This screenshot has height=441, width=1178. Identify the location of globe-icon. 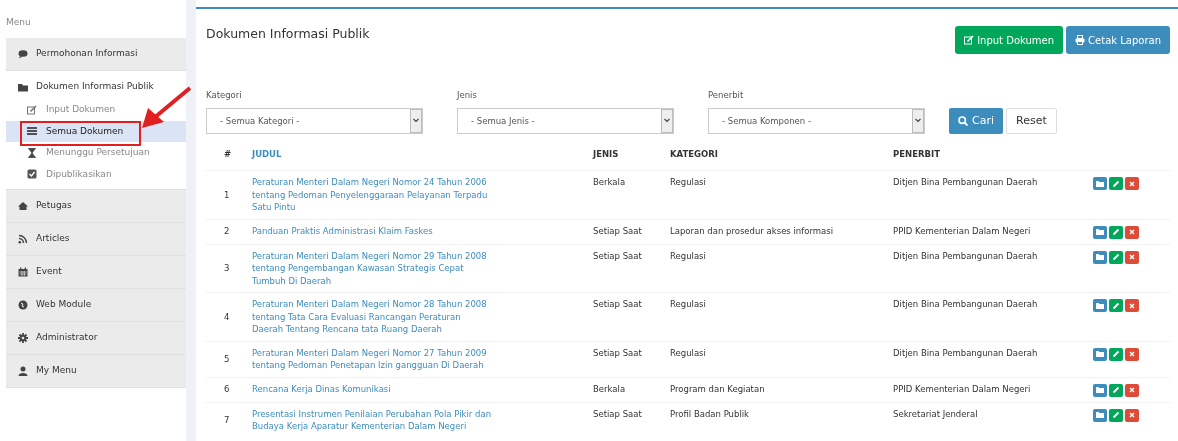
(23, 305).